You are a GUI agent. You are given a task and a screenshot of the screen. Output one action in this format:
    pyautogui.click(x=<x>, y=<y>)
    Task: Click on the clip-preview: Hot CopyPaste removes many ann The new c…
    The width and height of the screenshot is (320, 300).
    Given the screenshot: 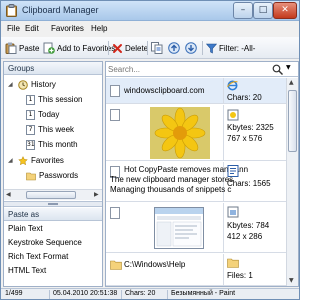 What is the action you would take?
    pyautogui.click(x=177, y=181)
    